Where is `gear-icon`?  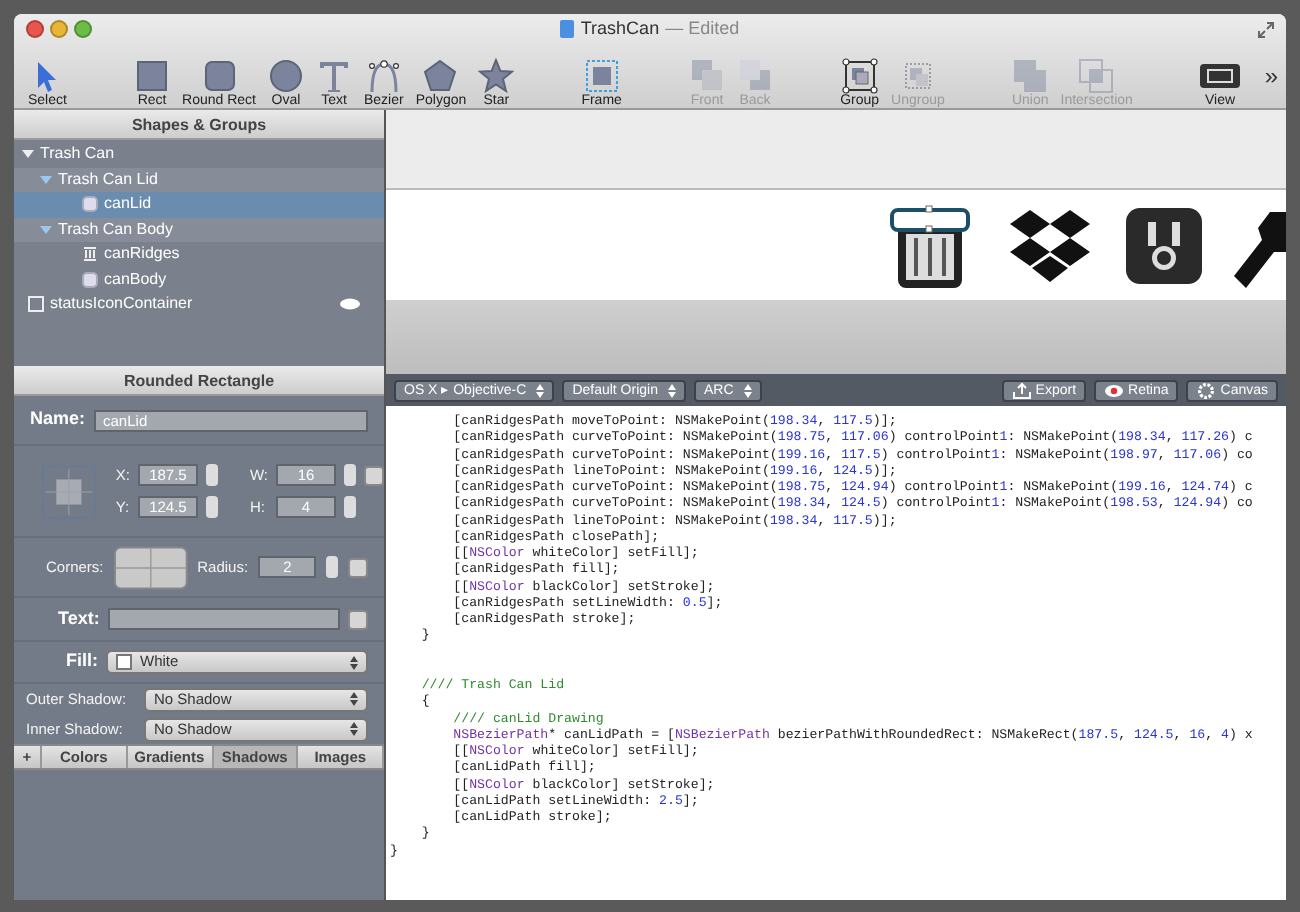
gear-icon is located at coordinates (1206, 390).